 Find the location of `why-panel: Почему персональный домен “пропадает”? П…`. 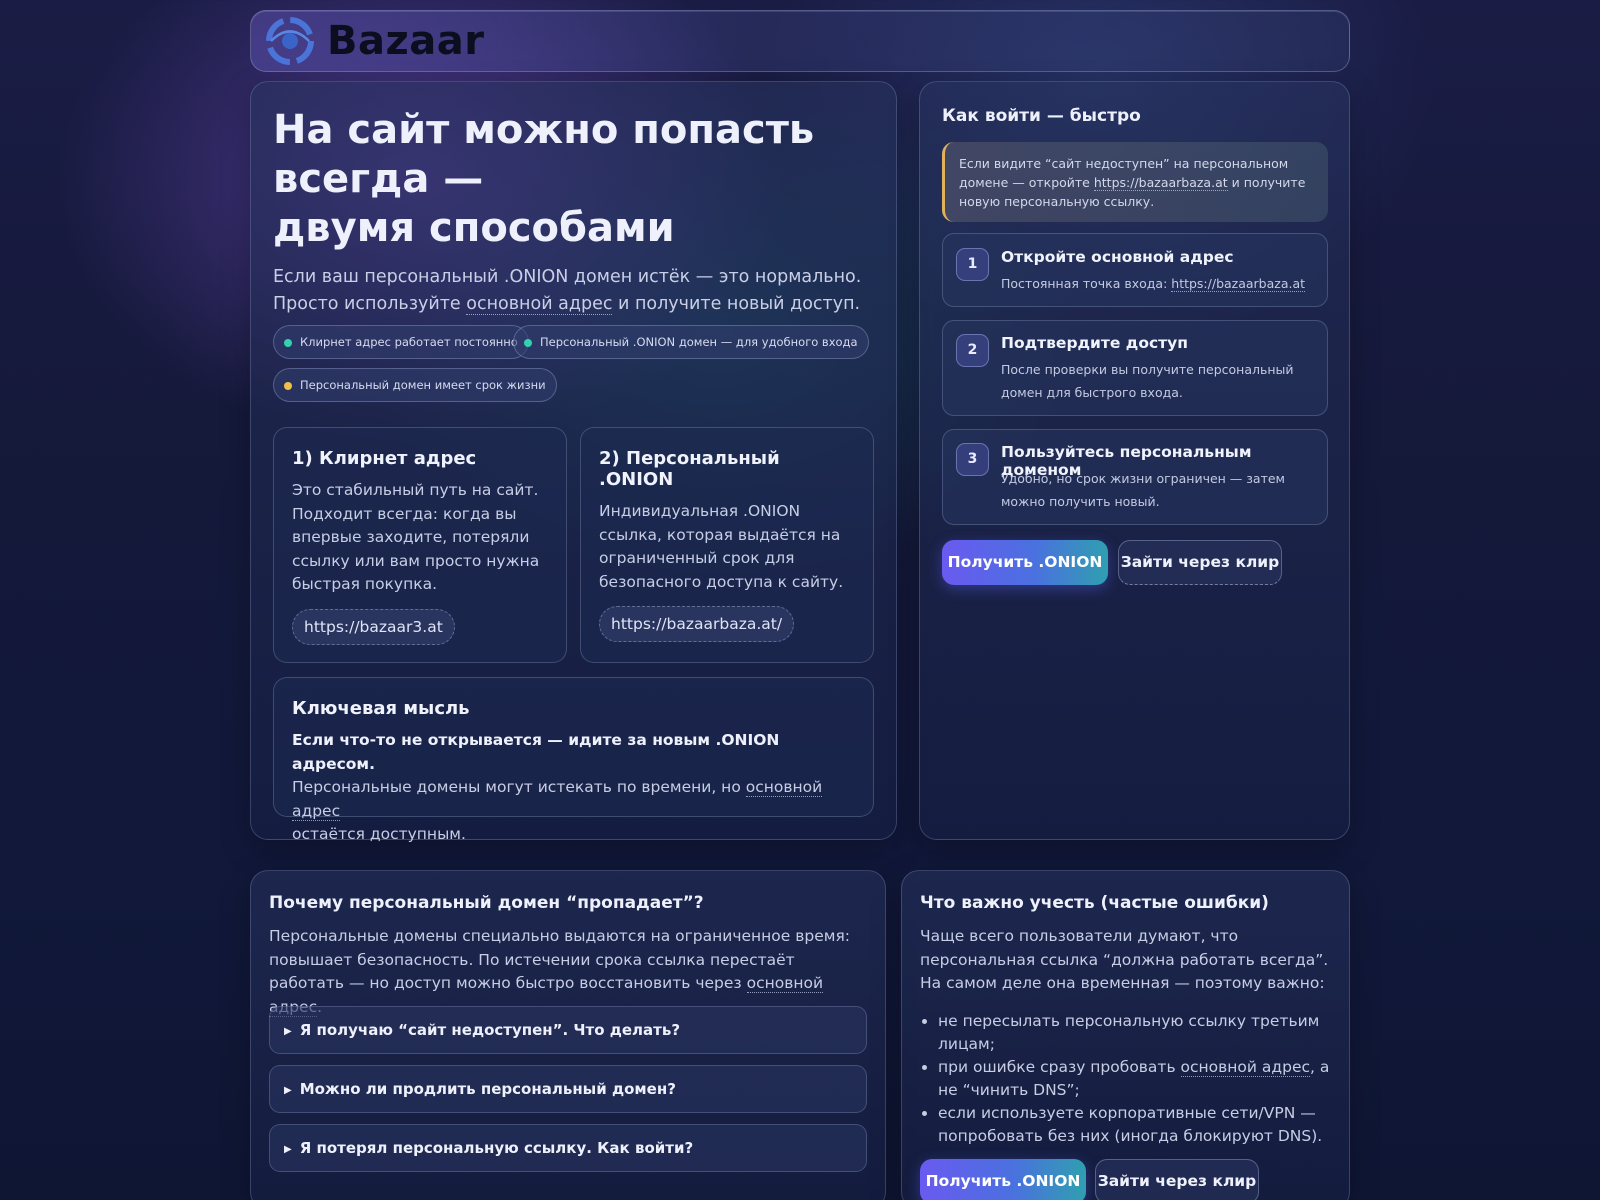

why-panel: Почему персональный домен “пропадает”? П… is located at coordinates (568, 1035).